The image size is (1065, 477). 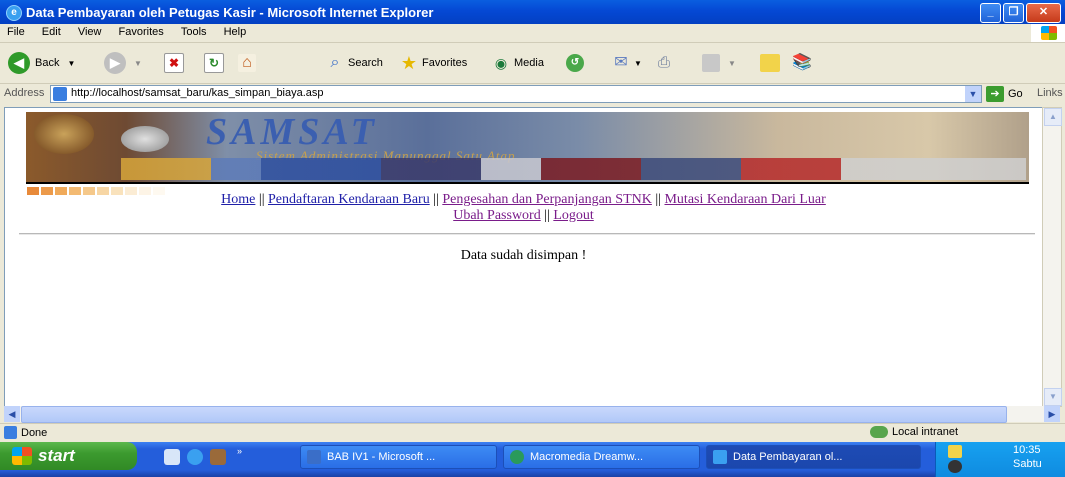 I want to click on media-label: Media, so click(x=529, y=63).